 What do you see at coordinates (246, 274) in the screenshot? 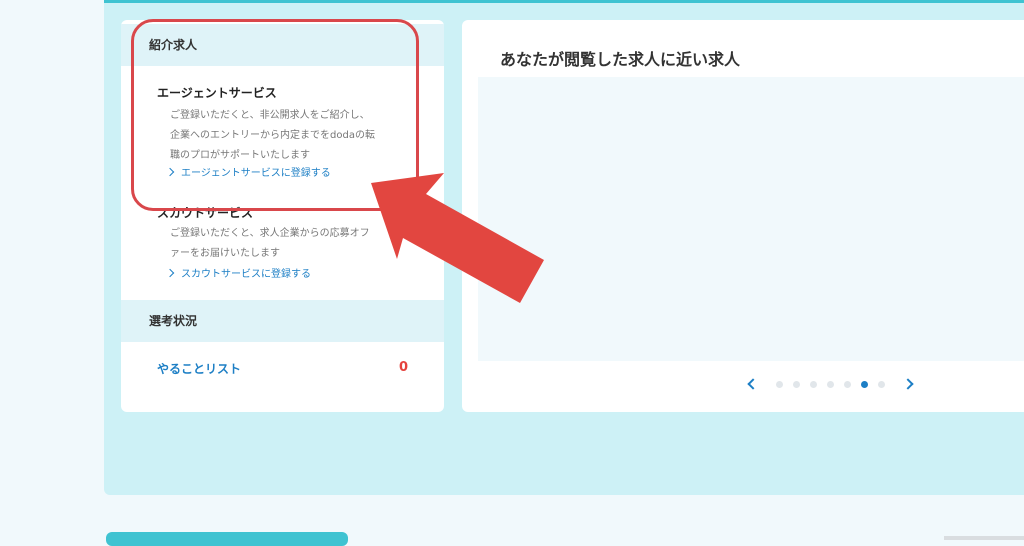
I see `scout-register-link-label: スカウトサービスに登録する` at bounding box center [246, 274].